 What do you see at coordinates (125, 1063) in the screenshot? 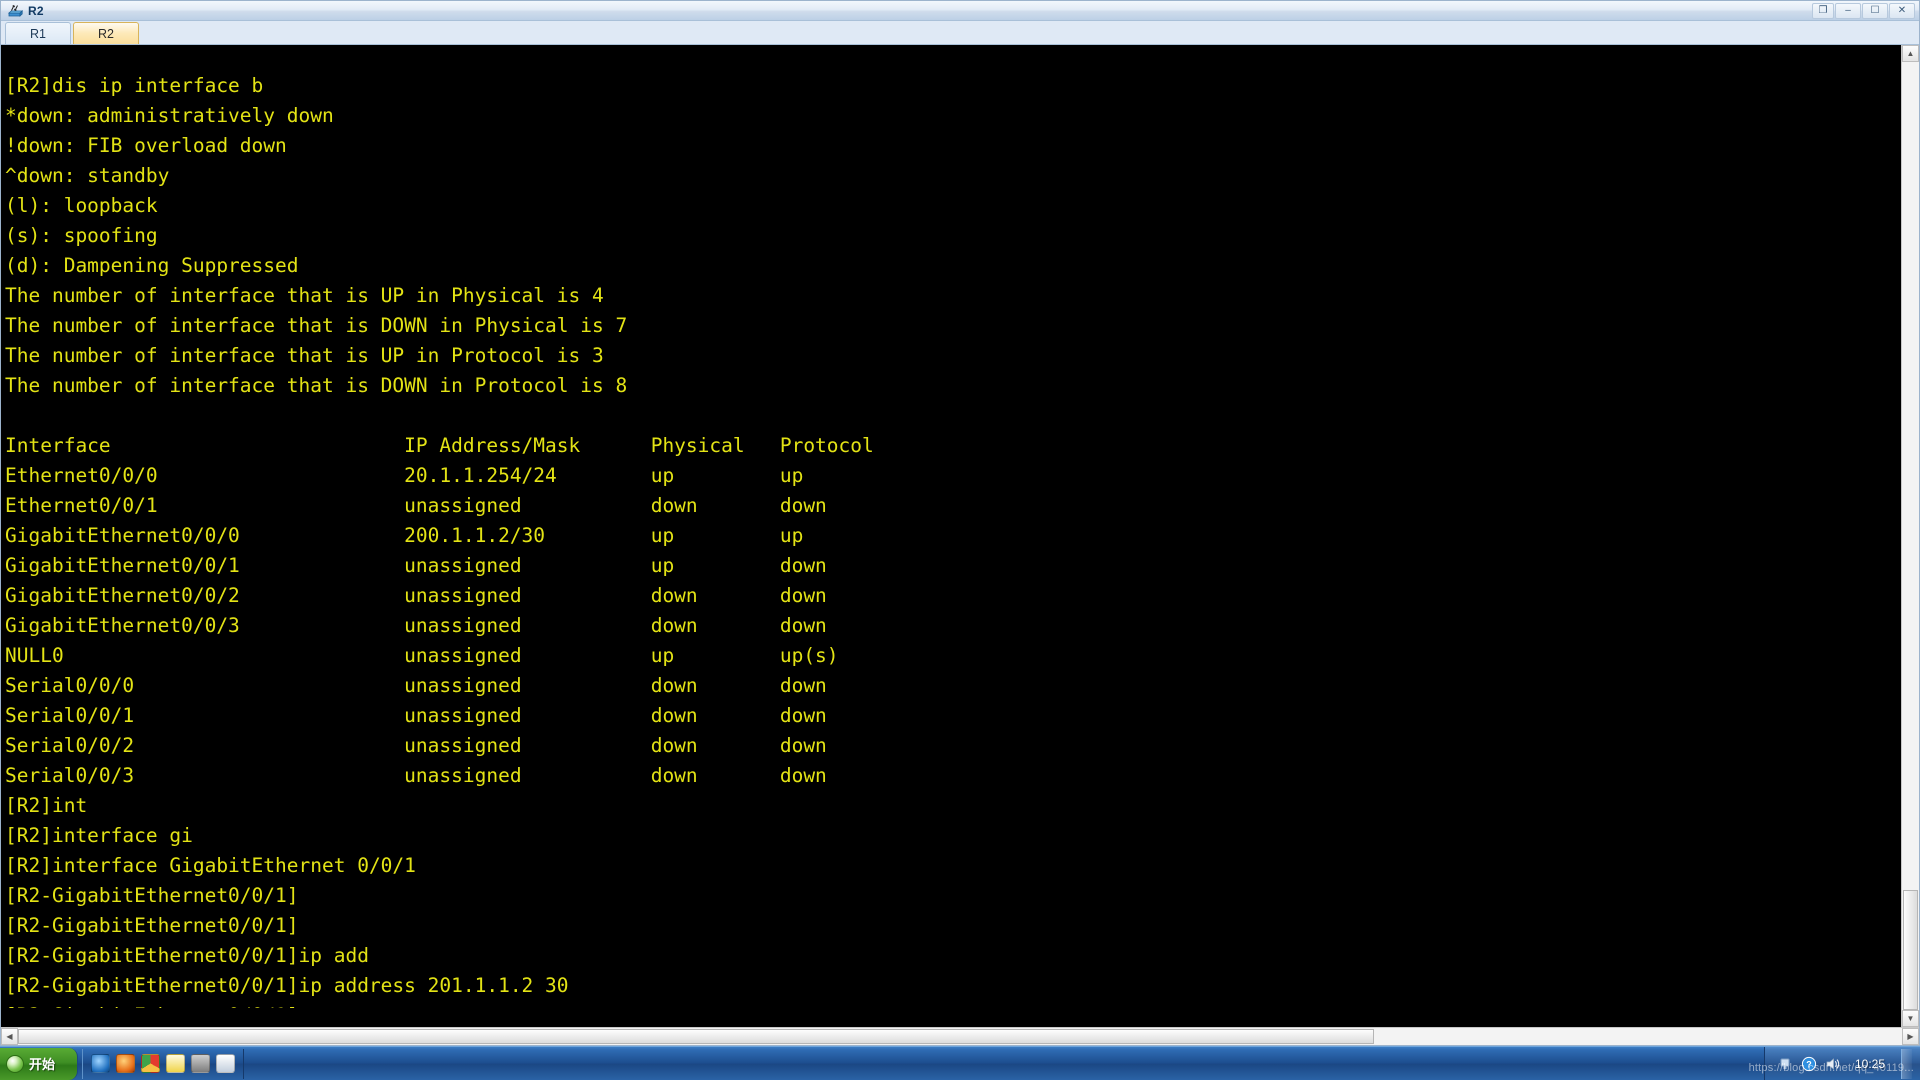
I see `firefox-icon` at bounding box center [125, 1063].